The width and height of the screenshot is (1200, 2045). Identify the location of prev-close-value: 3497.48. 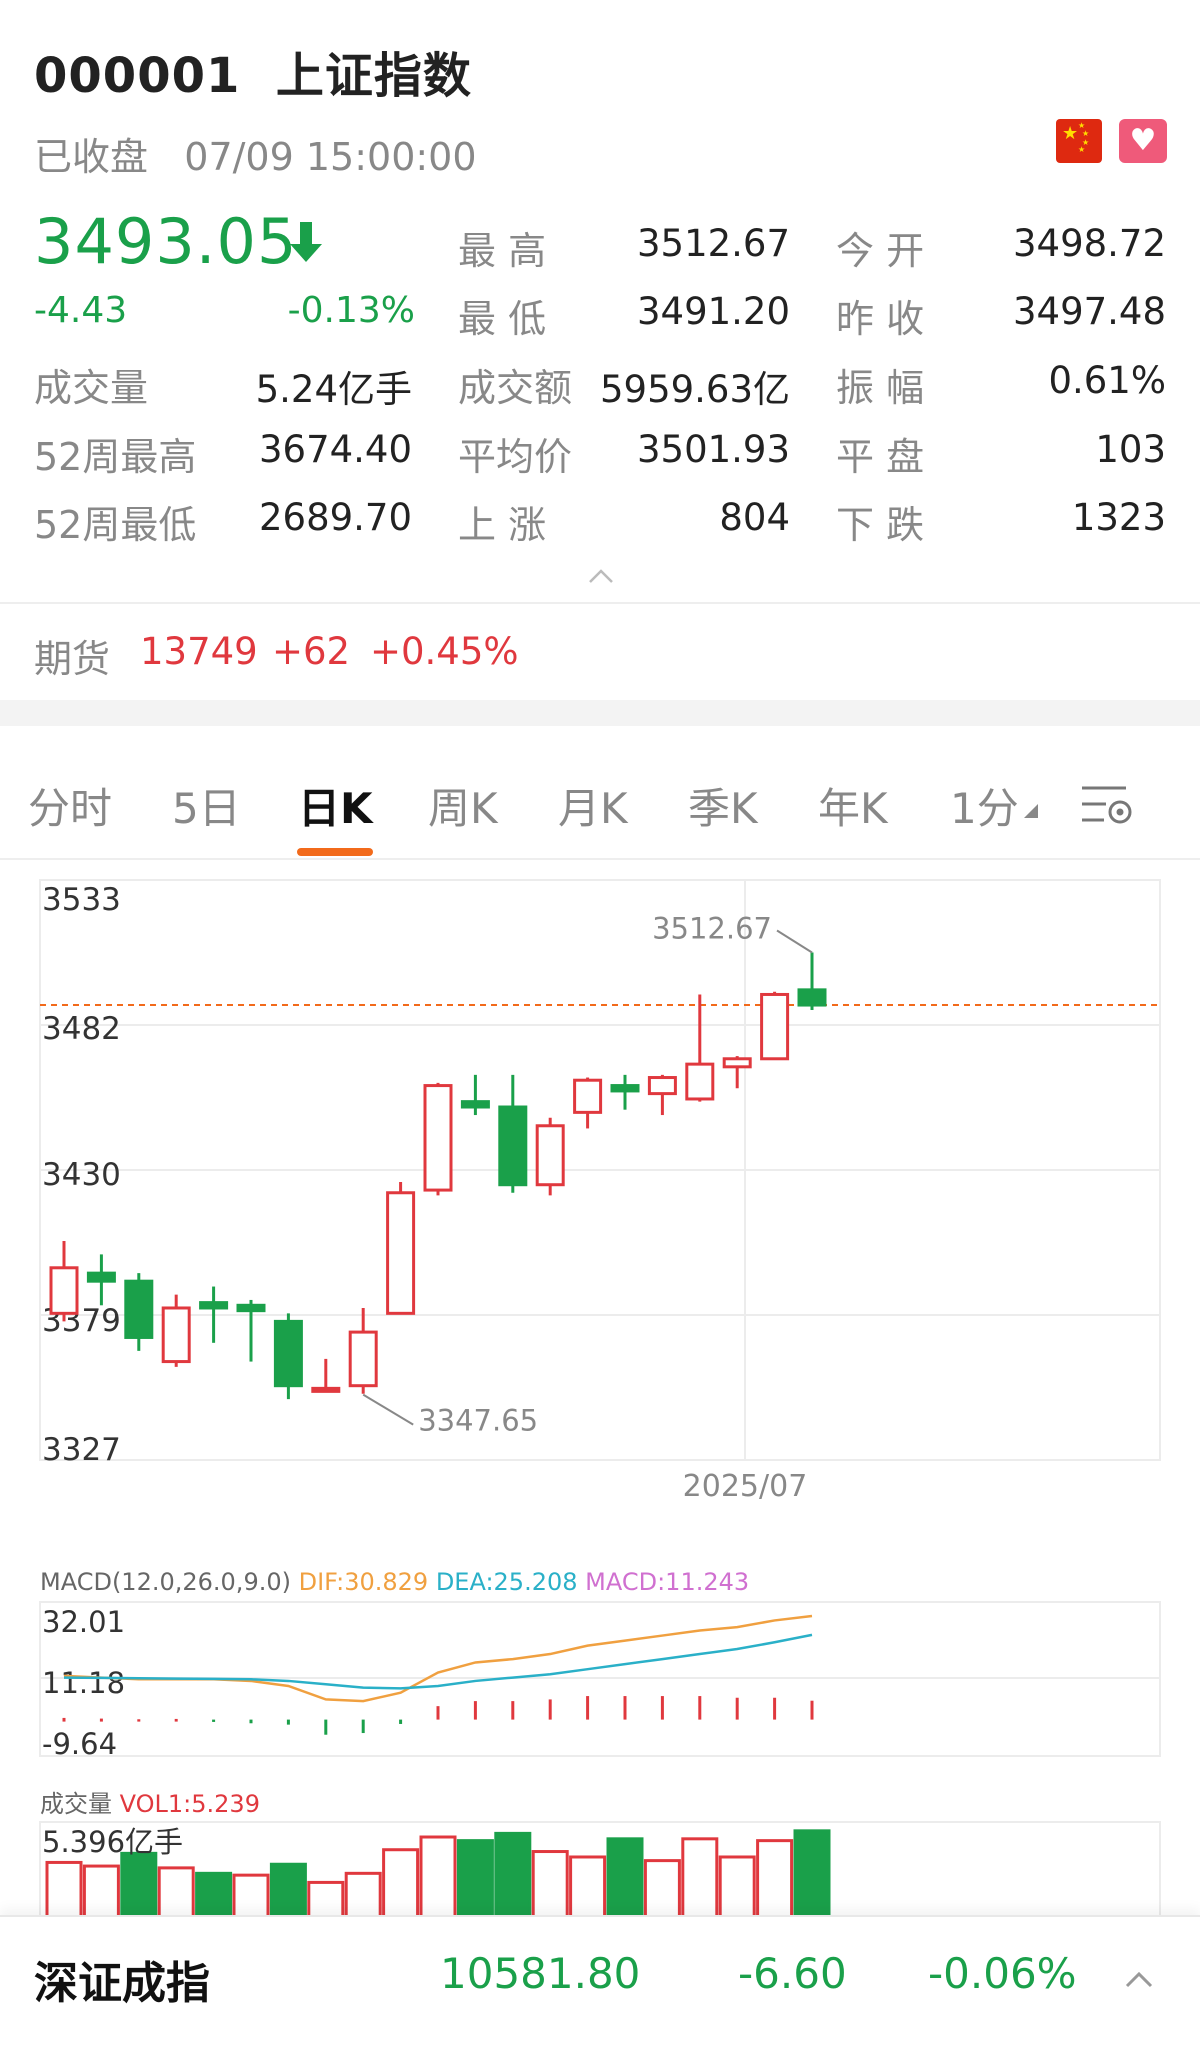
(1089, 311).